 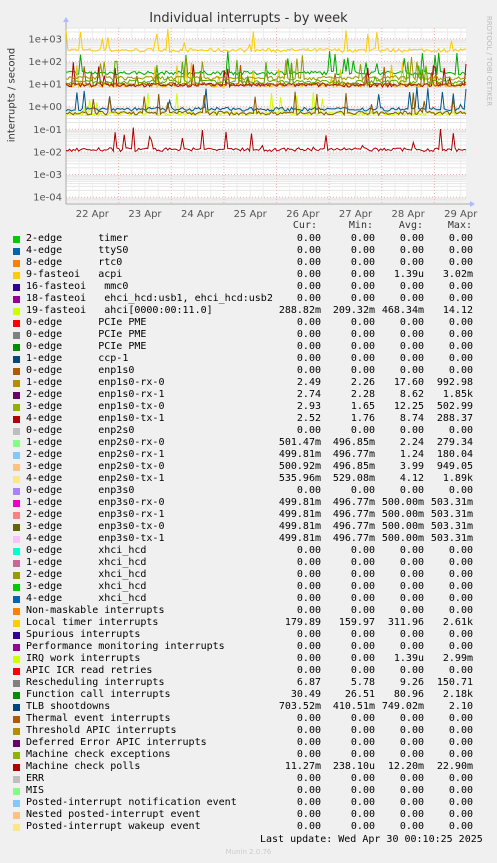 What do you see at coordinates (472, 204) in the screenshot?
I see `x-axis-arrow` at bounding box center [472, 204].